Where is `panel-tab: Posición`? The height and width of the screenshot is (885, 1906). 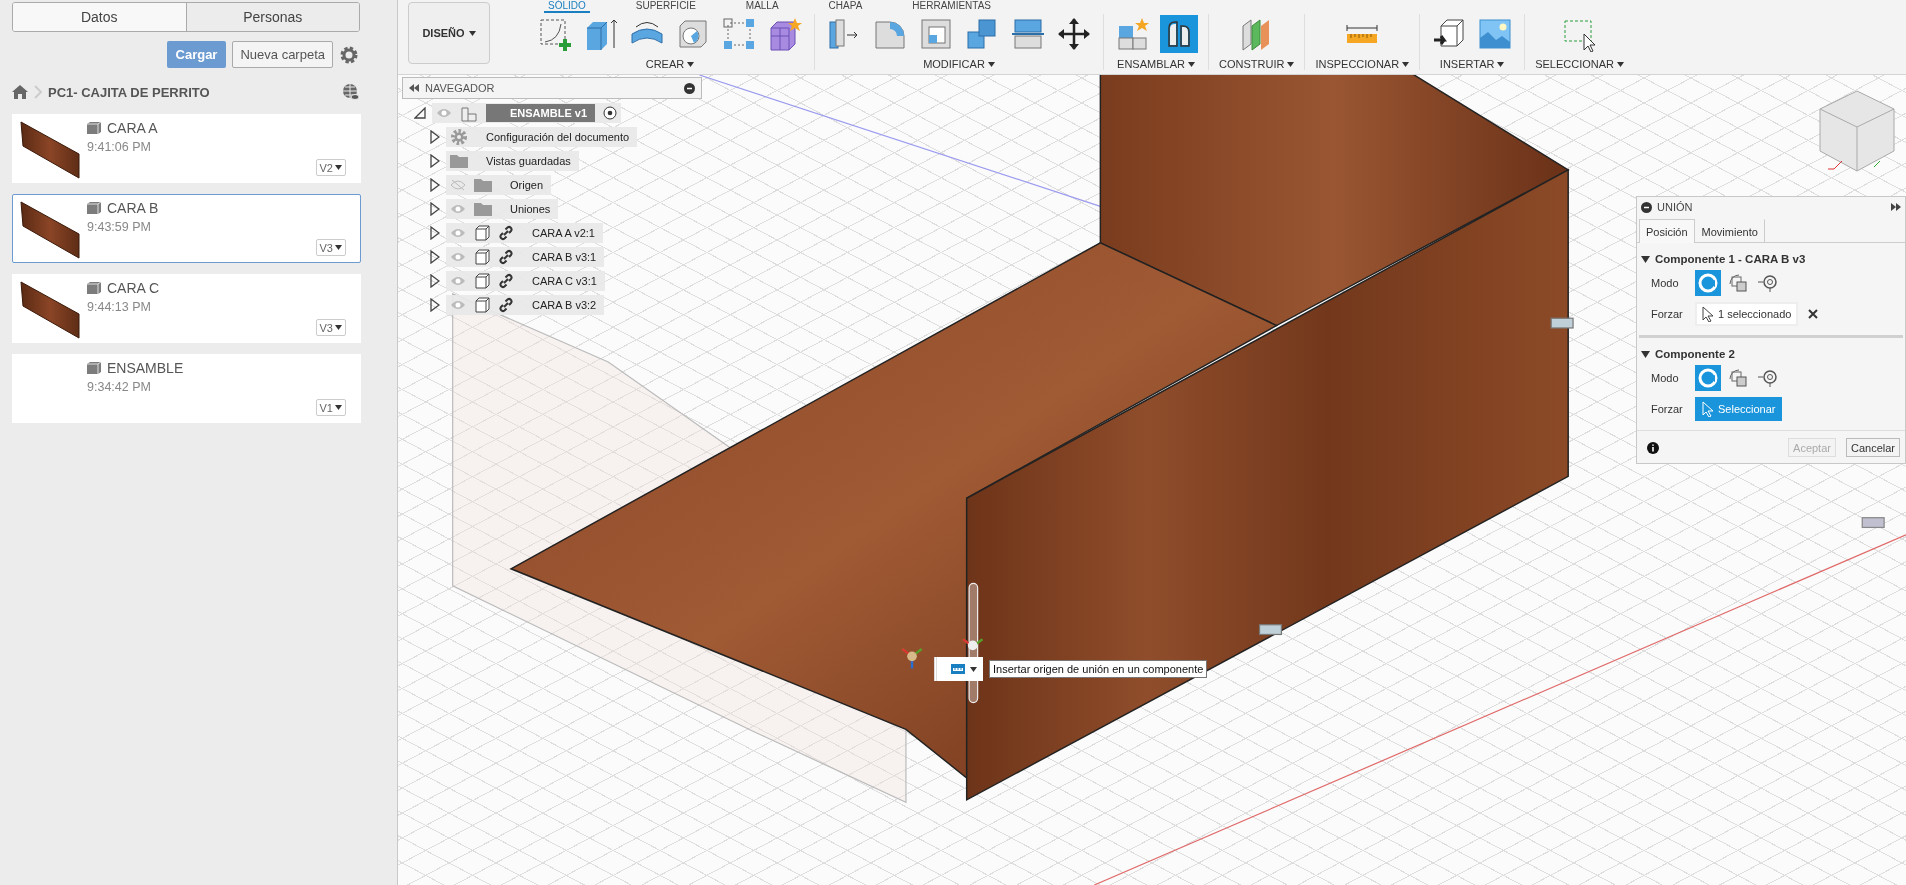 panel-tab: Posición is located at coordinates (1667, 231).